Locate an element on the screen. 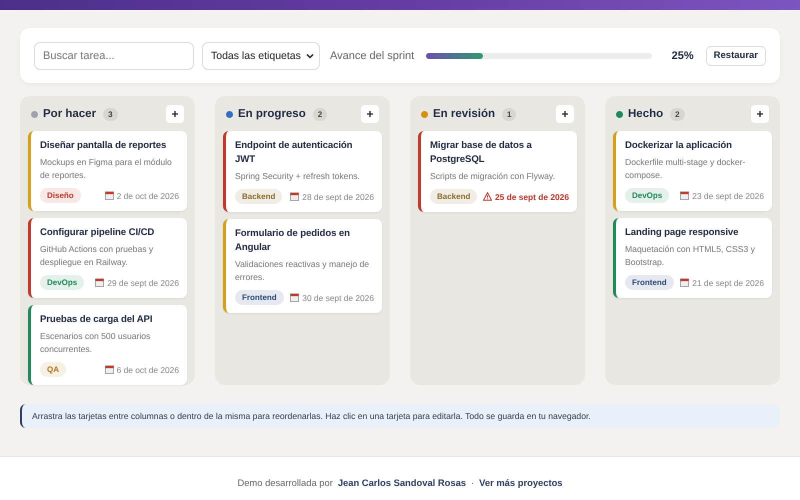 The width and height of the screenshot is (800, 500). reset-button: Restaurar is located at coordinates (736, 56).